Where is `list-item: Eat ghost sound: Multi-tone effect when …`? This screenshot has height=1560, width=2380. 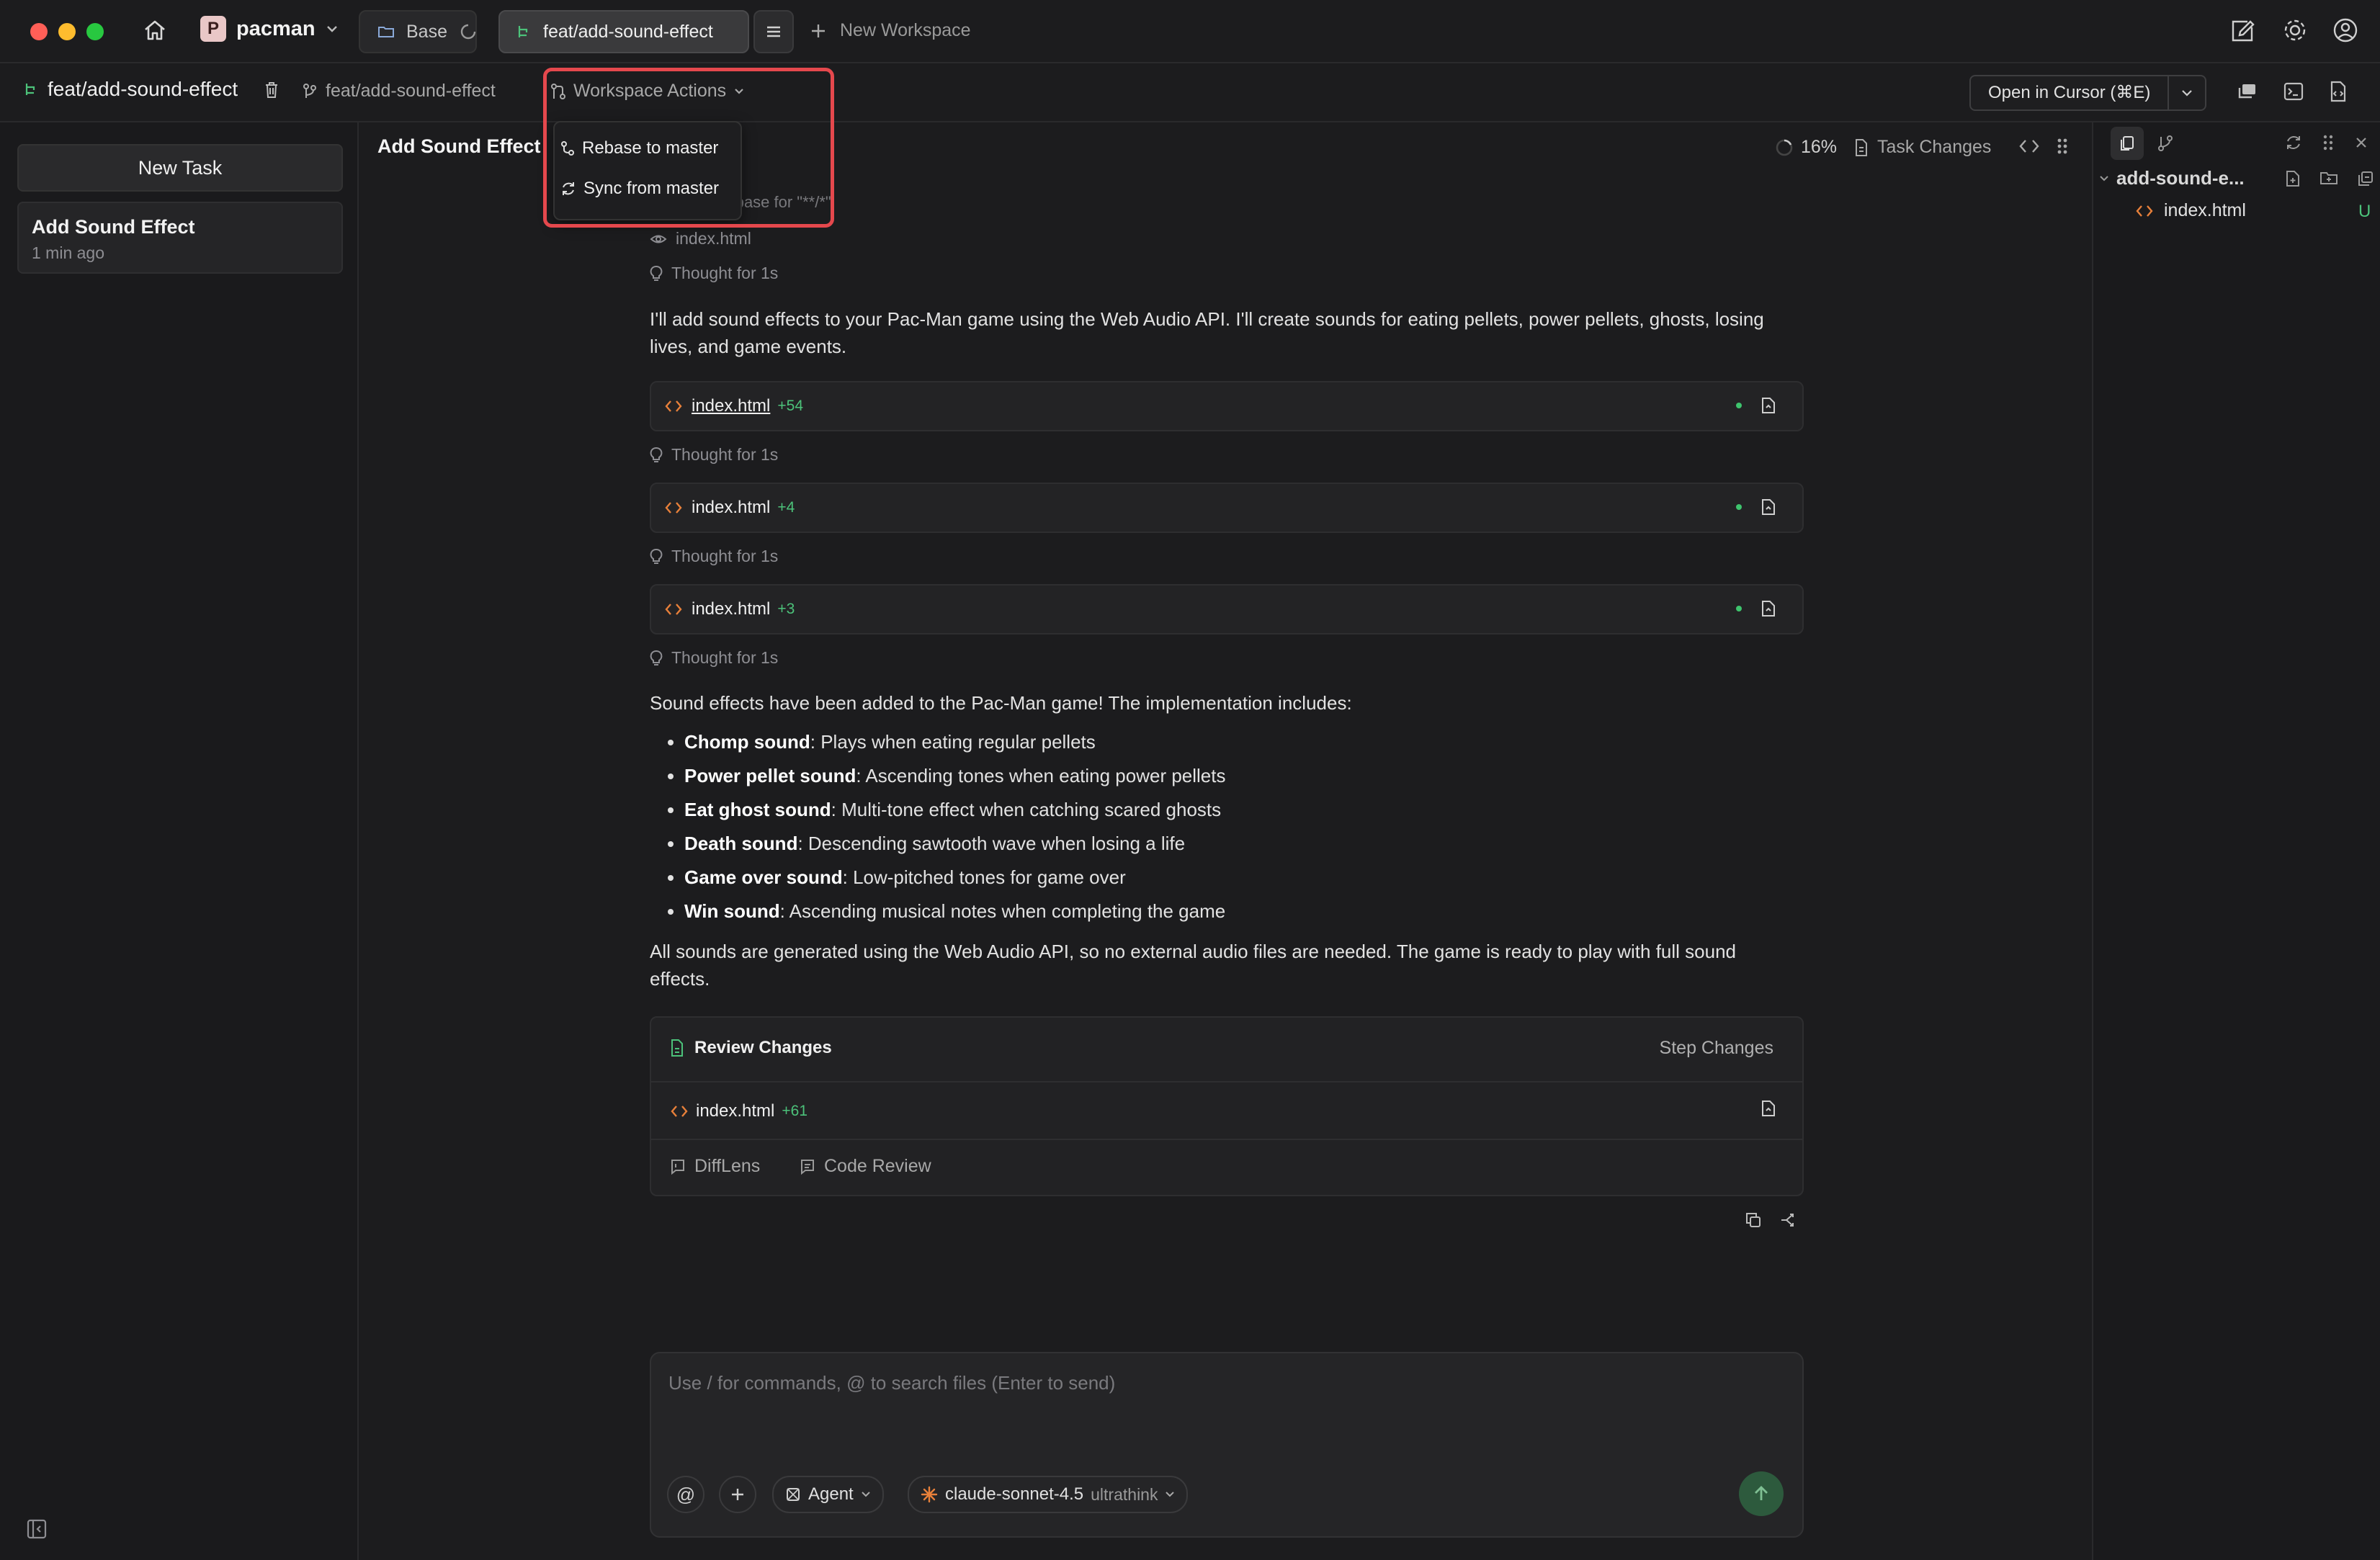 list-item: Eat ghost sound: Multi-tone effect when … is located at coordinates (955, 810).